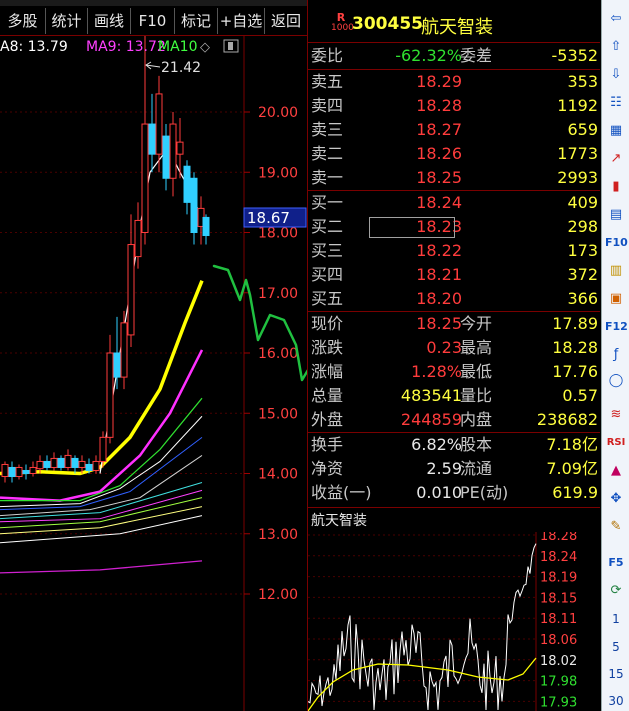 This screenshot has height=711, width=629. Describe the element at coordinates (454, 323) in the screenshot. I see `stat-row: 现价 18.25 今开 17.89` at that location.